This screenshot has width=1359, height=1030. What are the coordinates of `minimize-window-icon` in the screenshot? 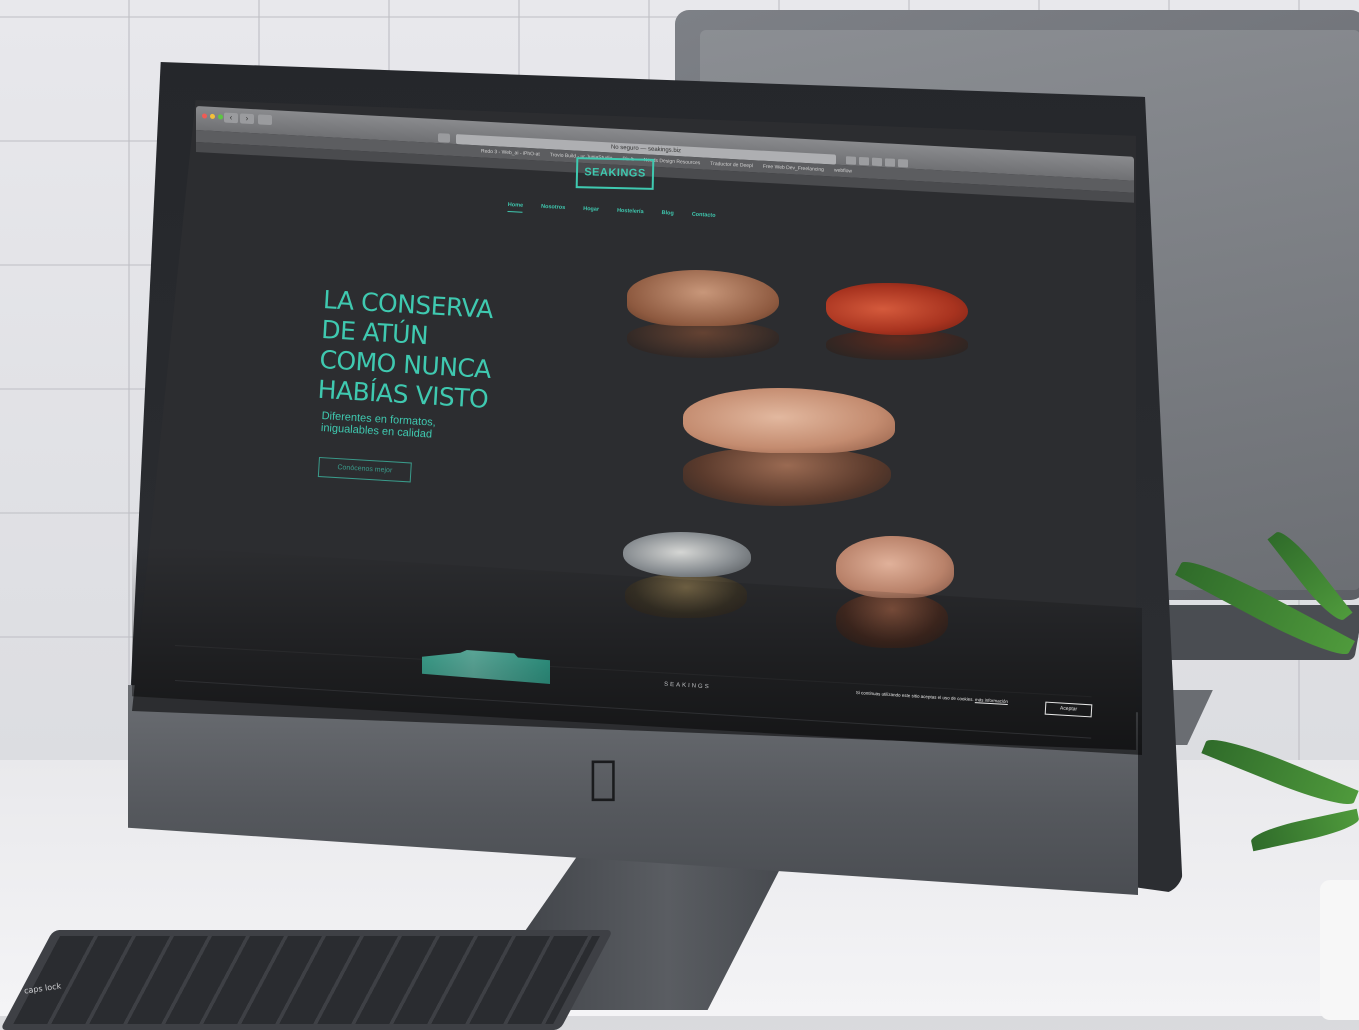 It's located at (212, 116).